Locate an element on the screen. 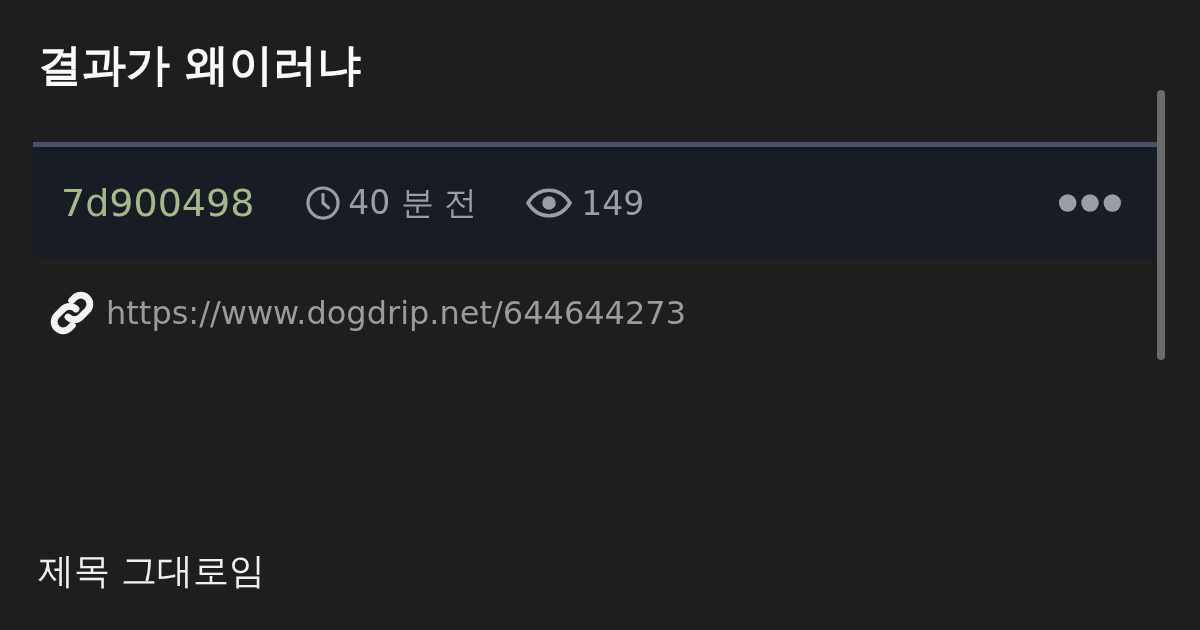 Image resolution: width=1200 pixels, height=630 pixels. post-time: 40 분 전 is located at coordinates (413, 202).